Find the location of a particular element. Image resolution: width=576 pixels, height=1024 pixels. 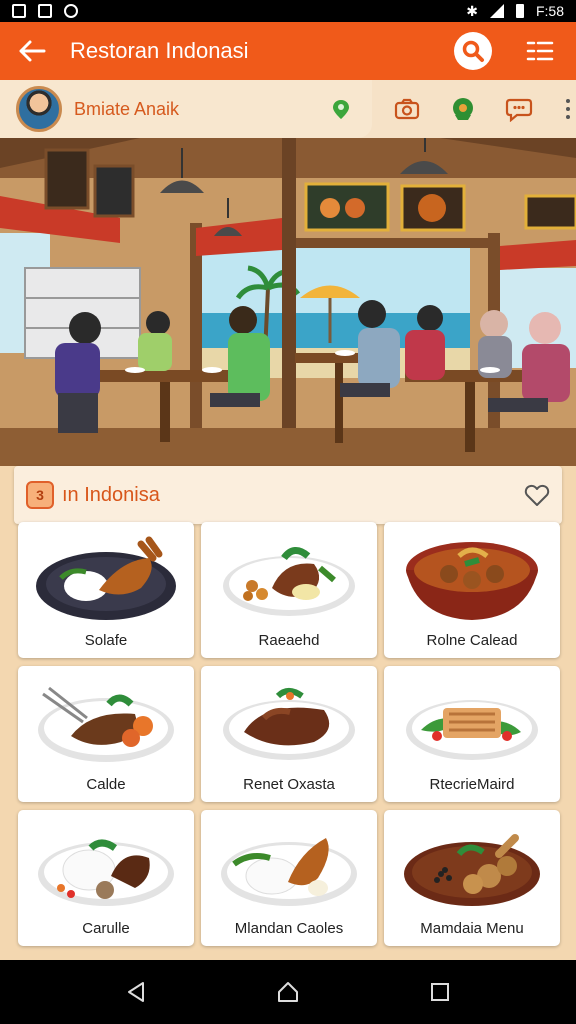

menu-item-card: Raeaehd is located at coordinates (289, 590).